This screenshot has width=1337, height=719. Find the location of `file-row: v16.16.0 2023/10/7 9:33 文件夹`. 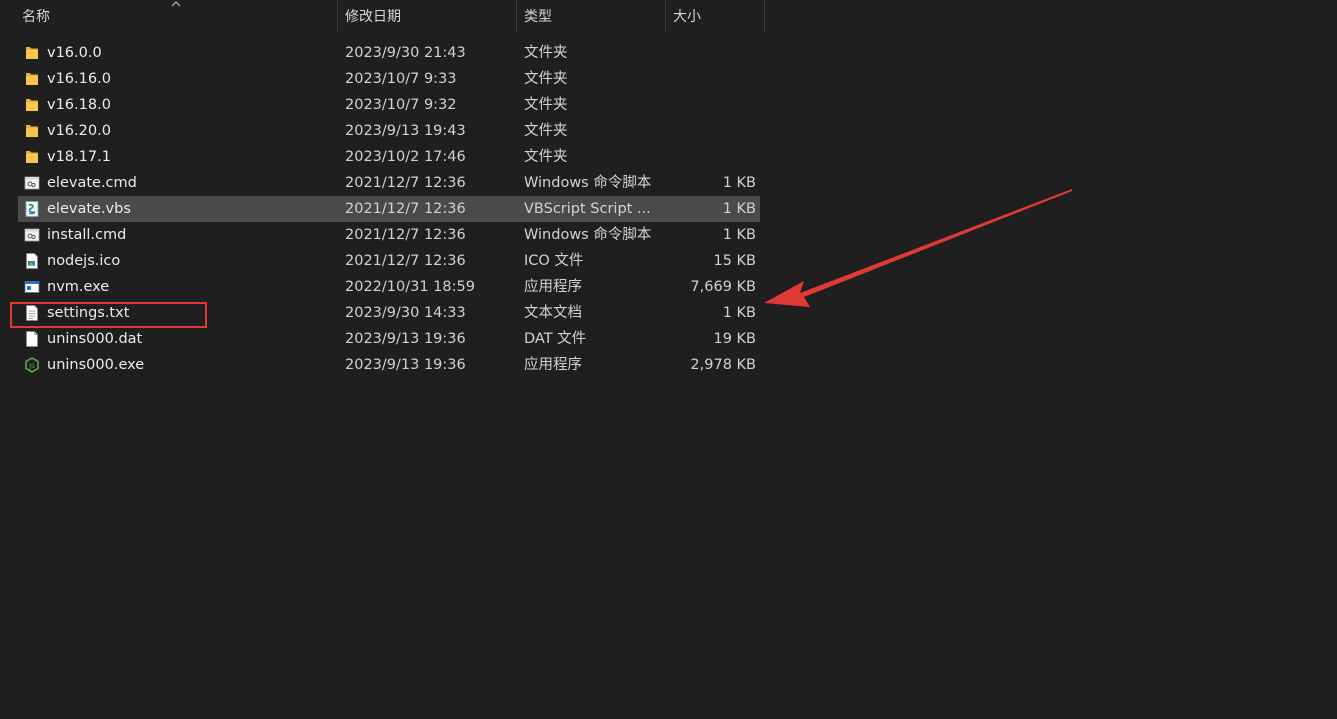

file-row: v16.16.0 2023/10/7 9:33 文件夹 is located at coordinates (389, 79).